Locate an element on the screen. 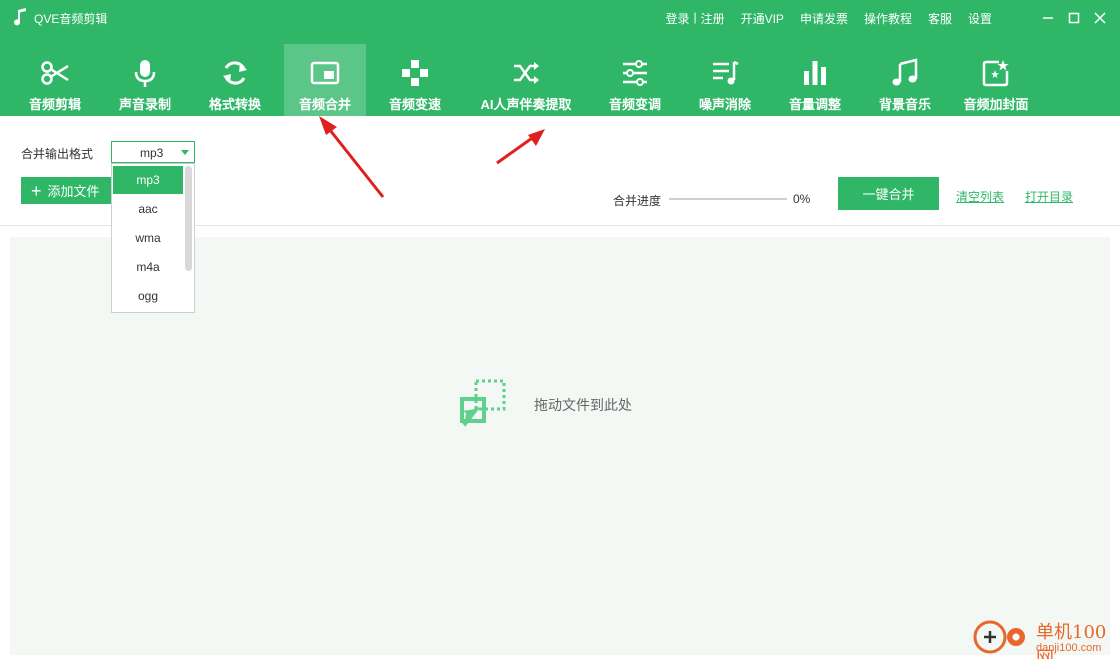 The width and height of the screenshot is (1120, 659). register-link: 注册 is located at coordinates (713, 18).